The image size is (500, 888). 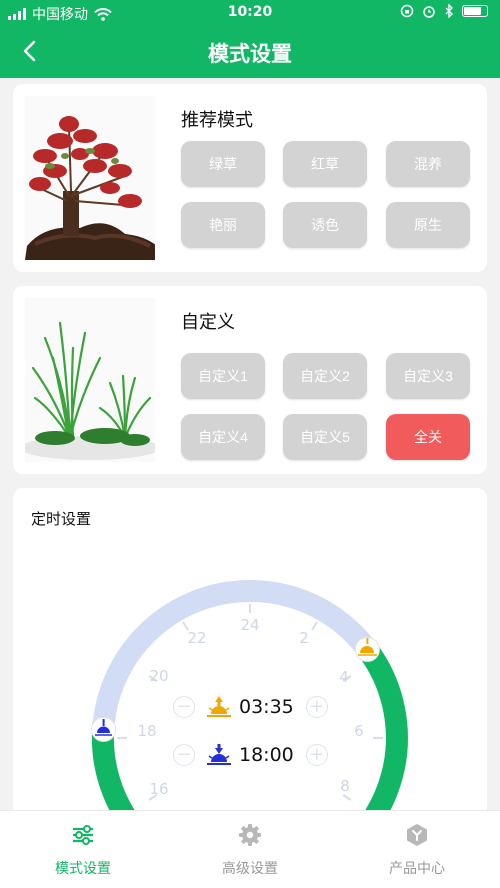 What do you see at coordinates (428, 164) in the screenshot?
I see `mode-button-mixed: 混养` at bounding box center [428, 164].